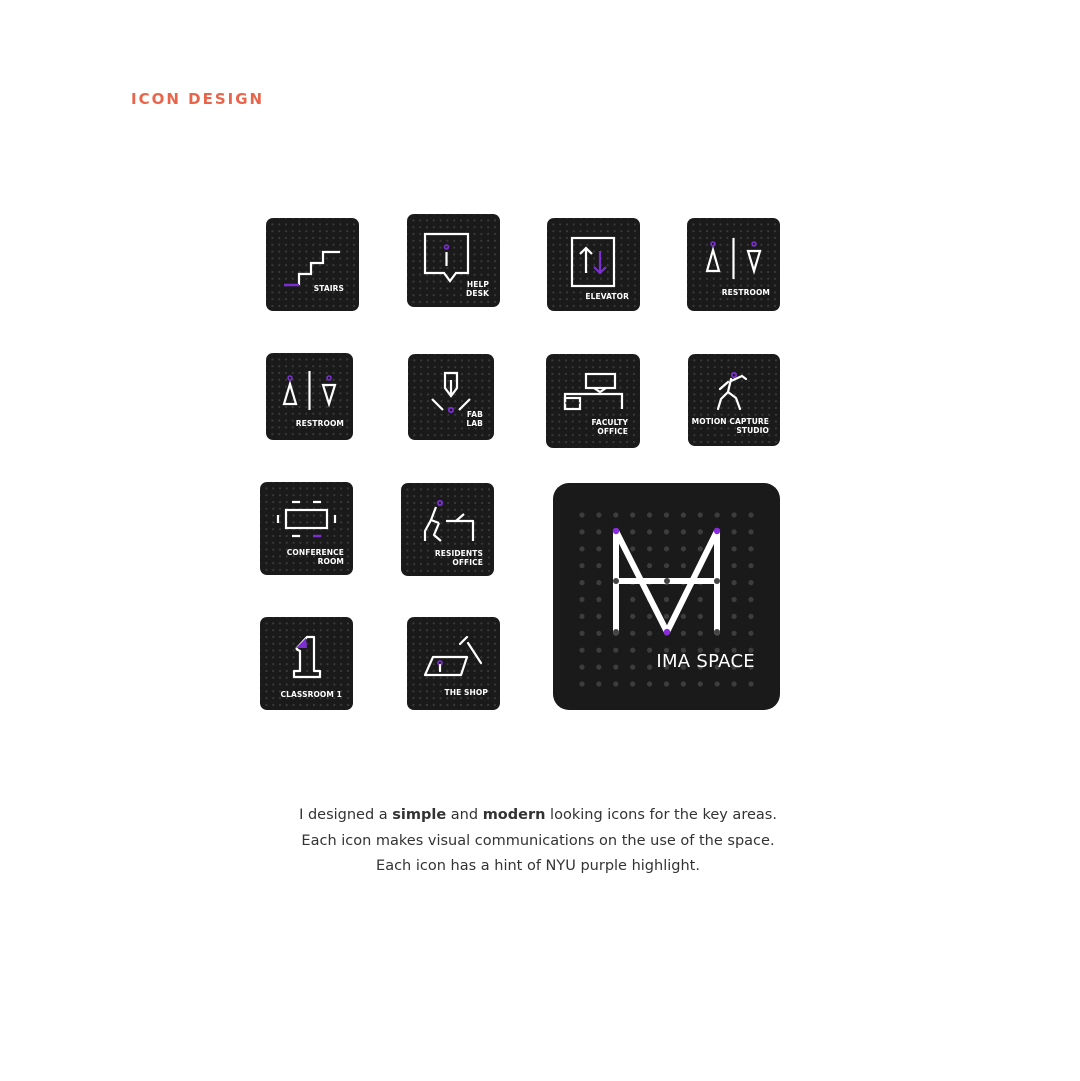 Image resolution: width=1080 pixels, height=1081 pixels. I want to click on tile-stairs: STAIRS, so click(312, 264).